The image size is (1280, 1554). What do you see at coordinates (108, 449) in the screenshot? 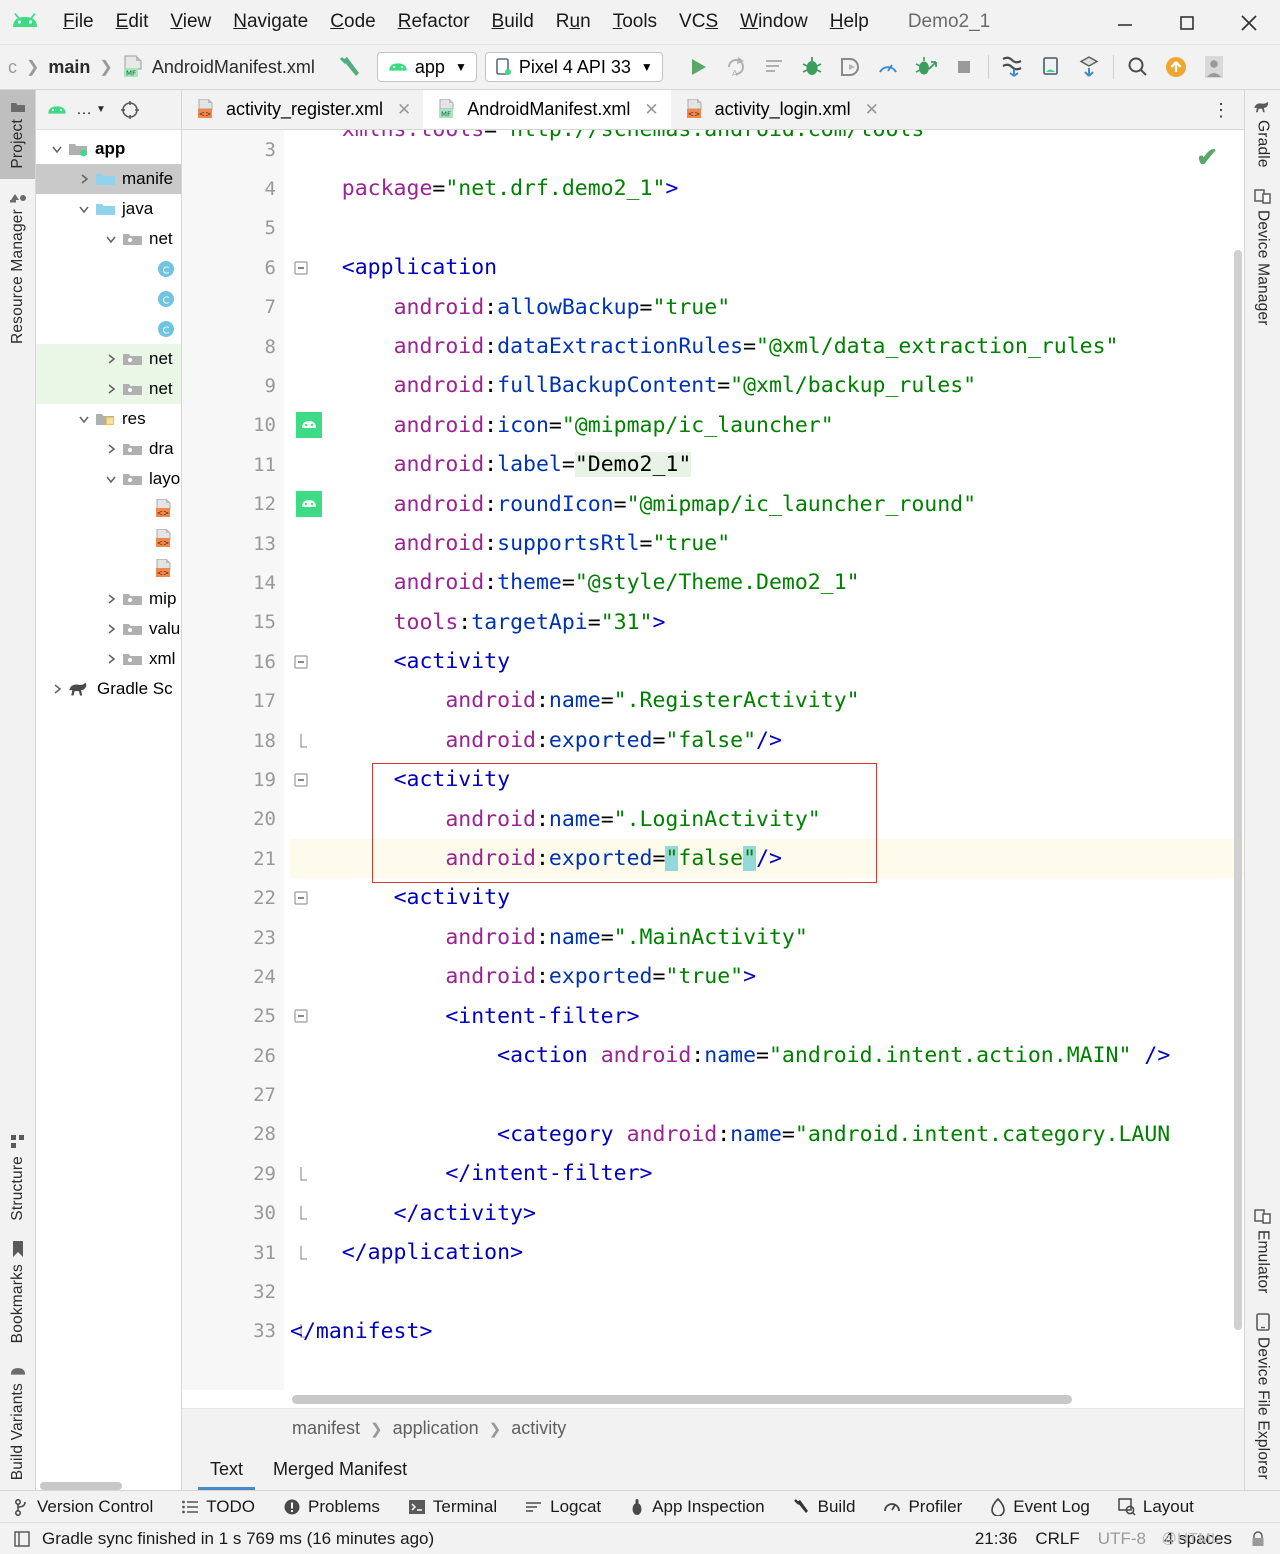
I see `tree-node-dra: dra` at bounding box center [108, 449].